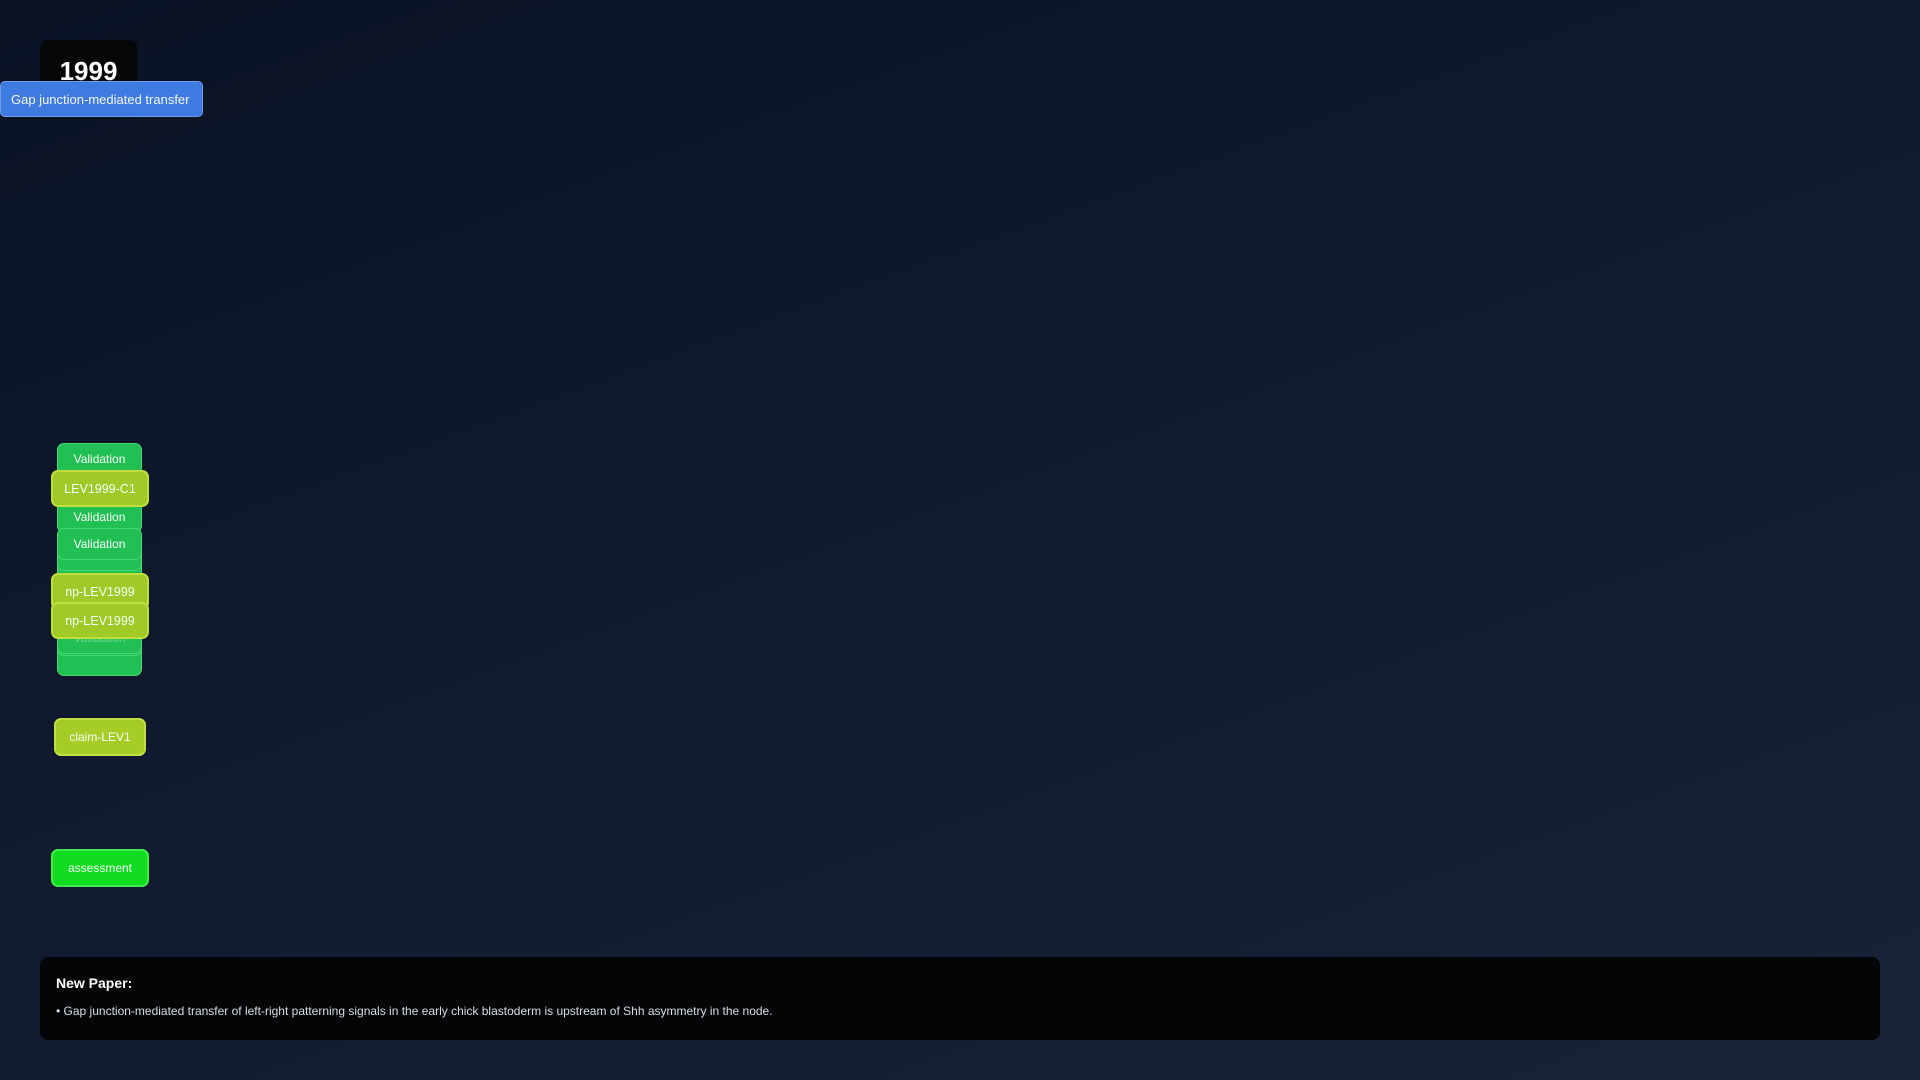 The width and height of the screenshot is (1920, 1080). Describe the element at coordinates (100, 488) in the screenshot. I see `claim-node-lev1999-c1: LEV1999-C1` at that location.